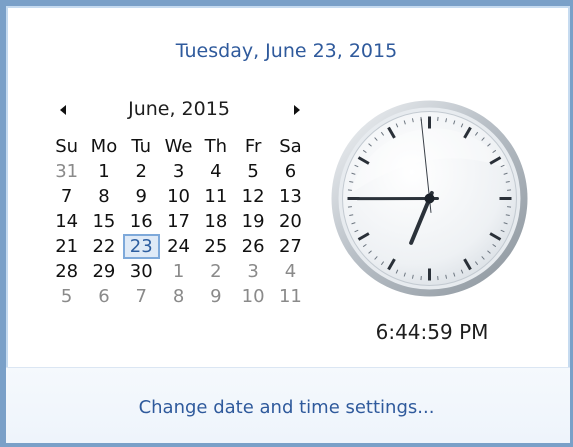 The width and height of the screenshot is (573, 447). I want to click on calendar-day: 12, so click(252, 196).